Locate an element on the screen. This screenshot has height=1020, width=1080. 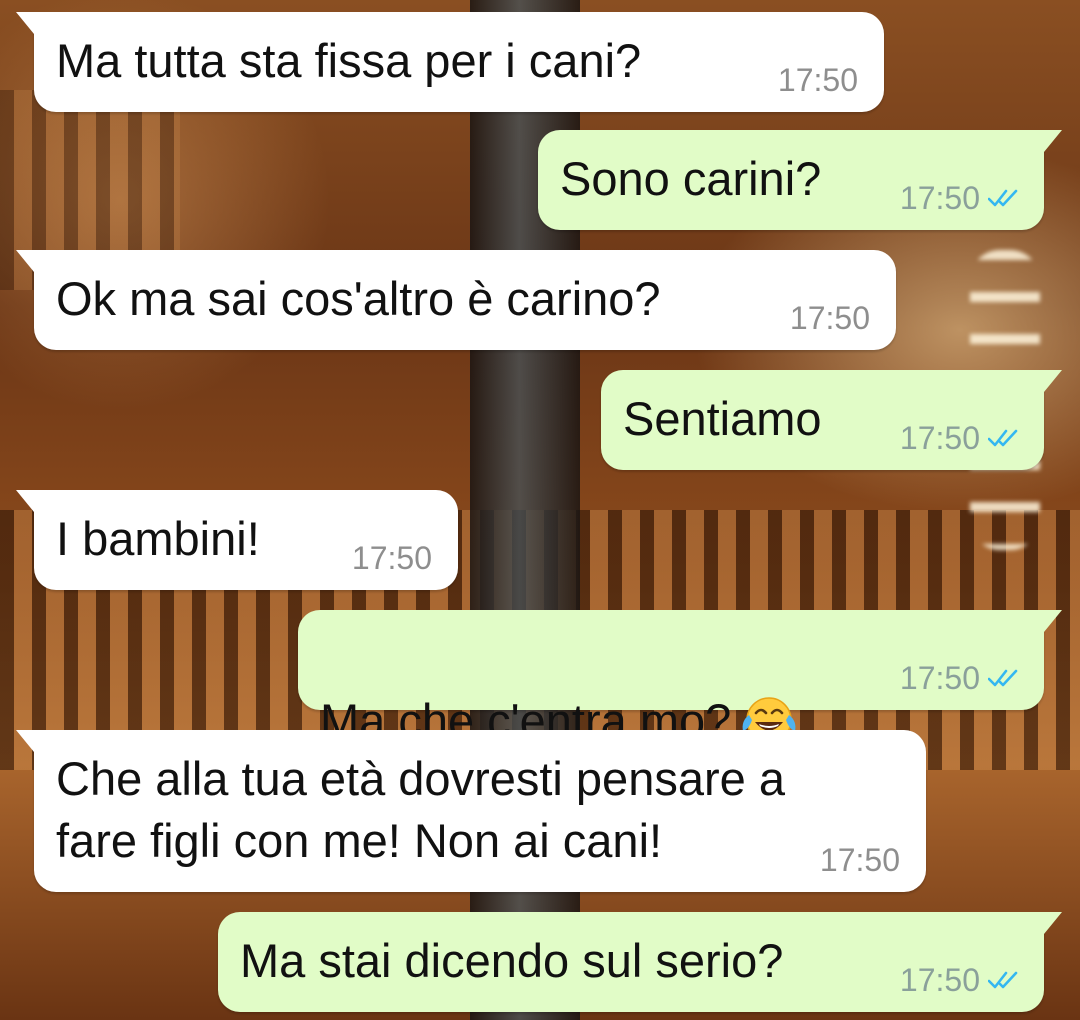
message-bubble-incoming: I bambini! 17:50 is located at coordinates (237, 540).